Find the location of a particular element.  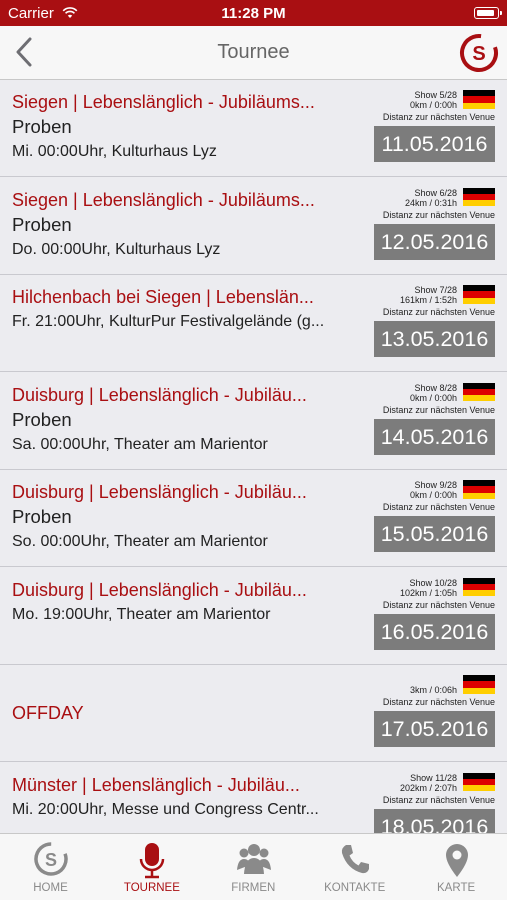

event-title: OFFDAY is located at coordinates (48, 713).